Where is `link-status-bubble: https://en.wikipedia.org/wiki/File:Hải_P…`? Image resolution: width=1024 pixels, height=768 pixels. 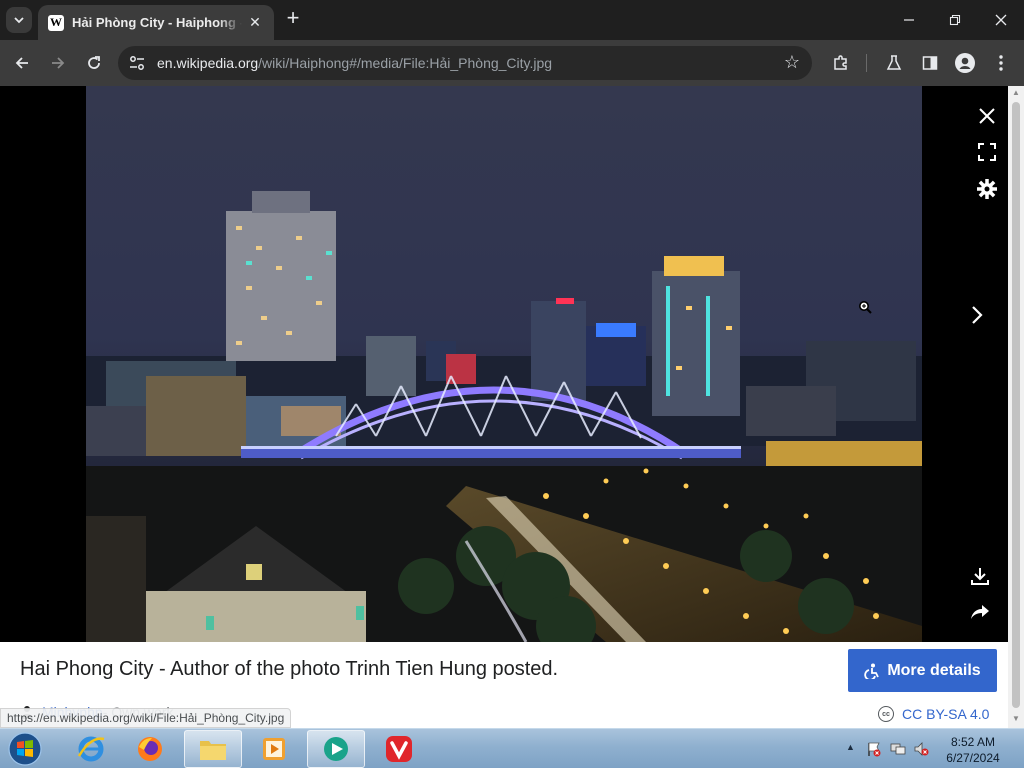 link-status-bubble: https://en.wikipedia.org/wiki/File:Hải_P… is located at coordinates (146, 718).